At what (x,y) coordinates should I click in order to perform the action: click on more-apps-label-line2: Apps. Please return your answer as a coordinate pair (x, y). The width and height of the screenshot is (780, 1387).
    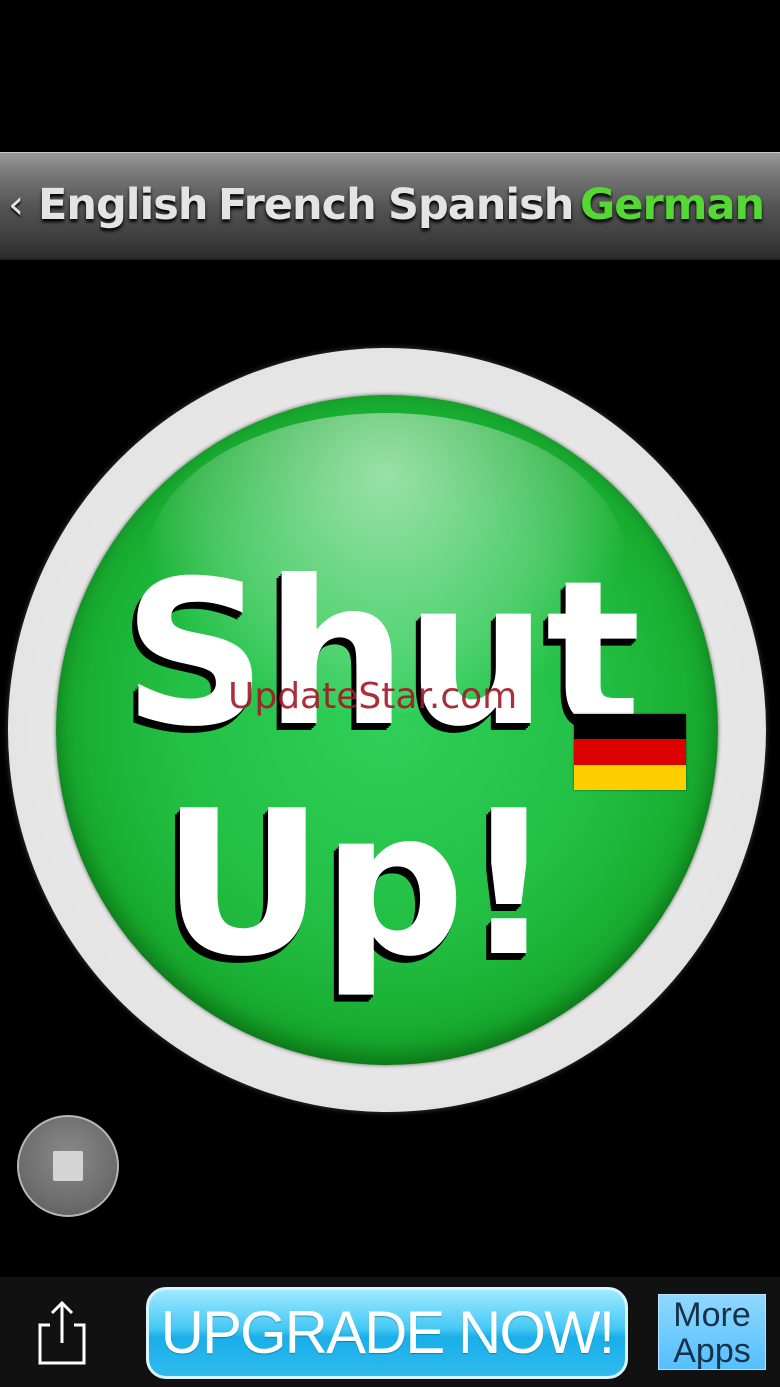
    Looking at the image, I should click on (712, 1351).